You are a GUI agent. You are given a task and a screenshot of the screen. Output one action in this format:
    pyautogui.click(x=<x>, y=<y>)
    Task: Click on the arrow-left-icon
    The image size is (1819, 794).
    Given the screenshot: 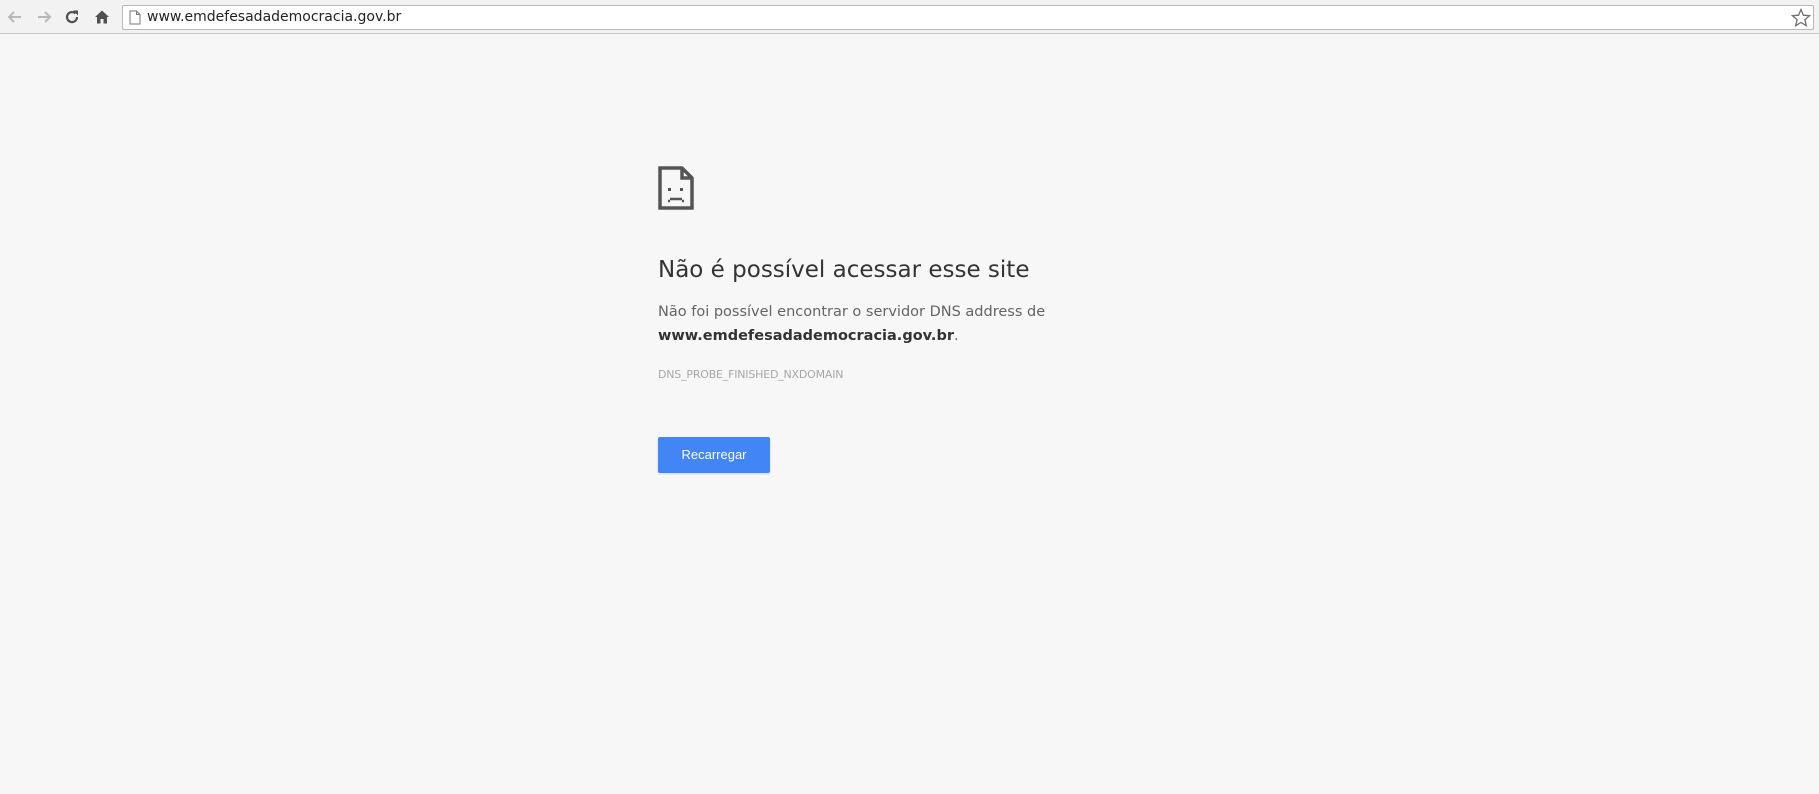 What is the action you would take?
    pyautogui.click(x=14, y=17)
    